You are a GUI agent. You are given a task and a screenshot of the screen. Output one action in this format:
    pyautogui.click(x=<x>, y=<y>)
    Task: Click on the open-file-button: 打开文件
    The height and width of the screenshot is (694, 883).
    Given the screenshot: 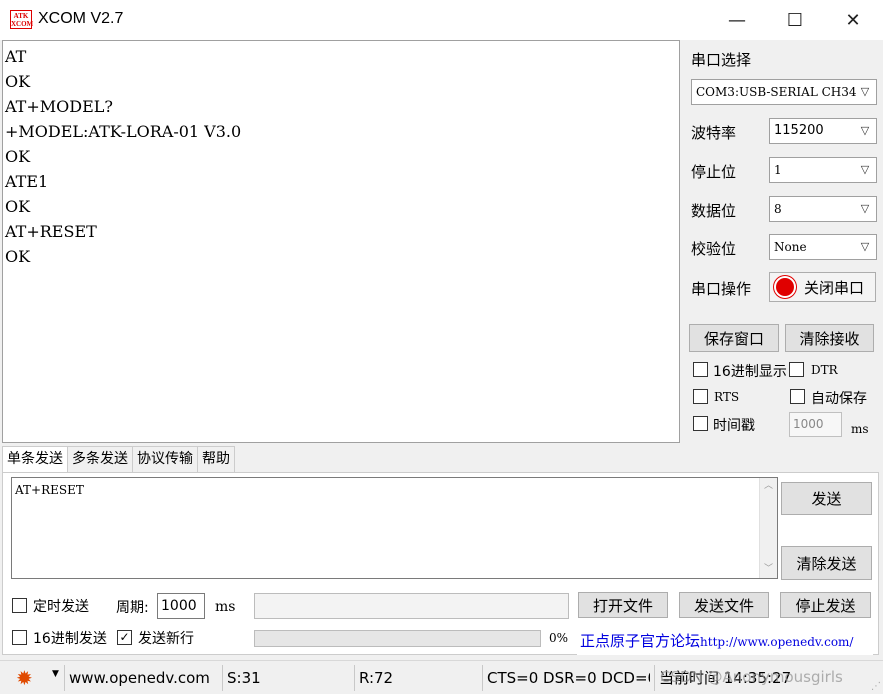 What is the action you would take?
    pyautogui.click(x=623, y=605)
    